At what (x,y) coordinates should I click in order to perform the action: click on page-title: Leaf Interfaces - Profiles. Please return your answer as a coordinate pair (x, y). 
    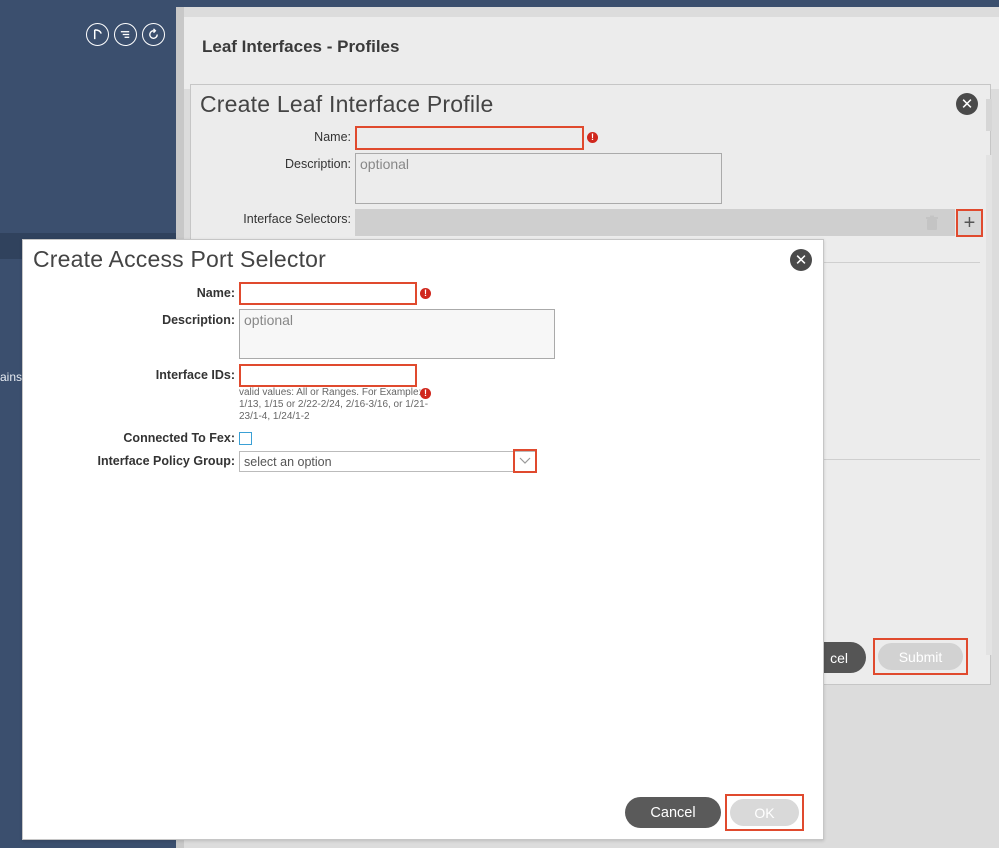
    Looking at the image, I should click on (301, 46).